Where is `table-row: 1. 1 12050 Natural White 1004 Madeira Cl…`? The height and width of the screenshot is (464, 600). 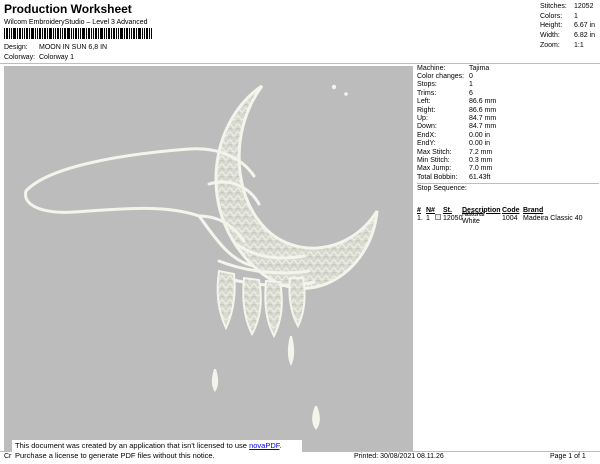 table-row: 1. 1 12050 Natural White 1004 Madeira Cl… is located at coordinates (508, 218).